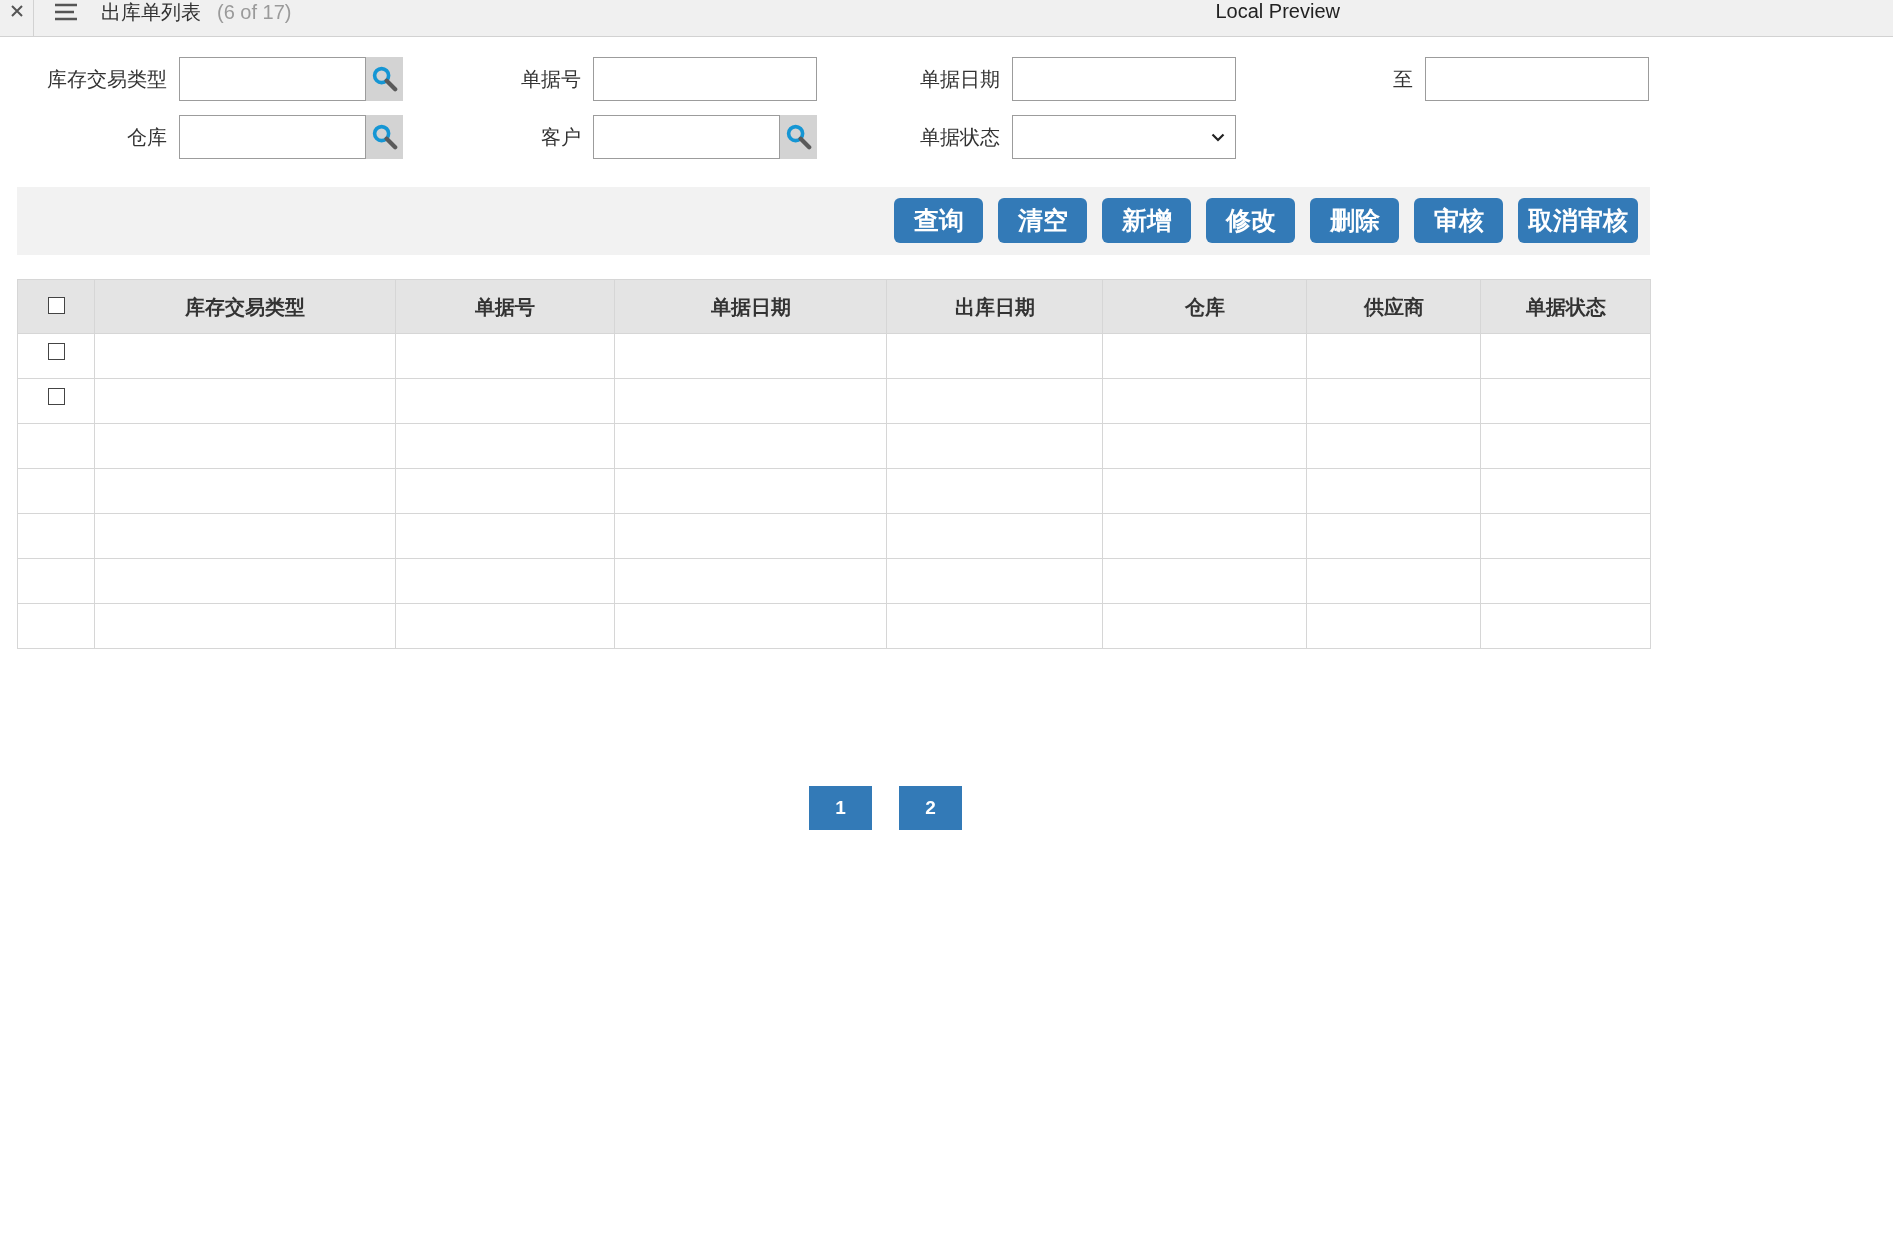  I want to click on field-label: 仓库, so click(147, 137).